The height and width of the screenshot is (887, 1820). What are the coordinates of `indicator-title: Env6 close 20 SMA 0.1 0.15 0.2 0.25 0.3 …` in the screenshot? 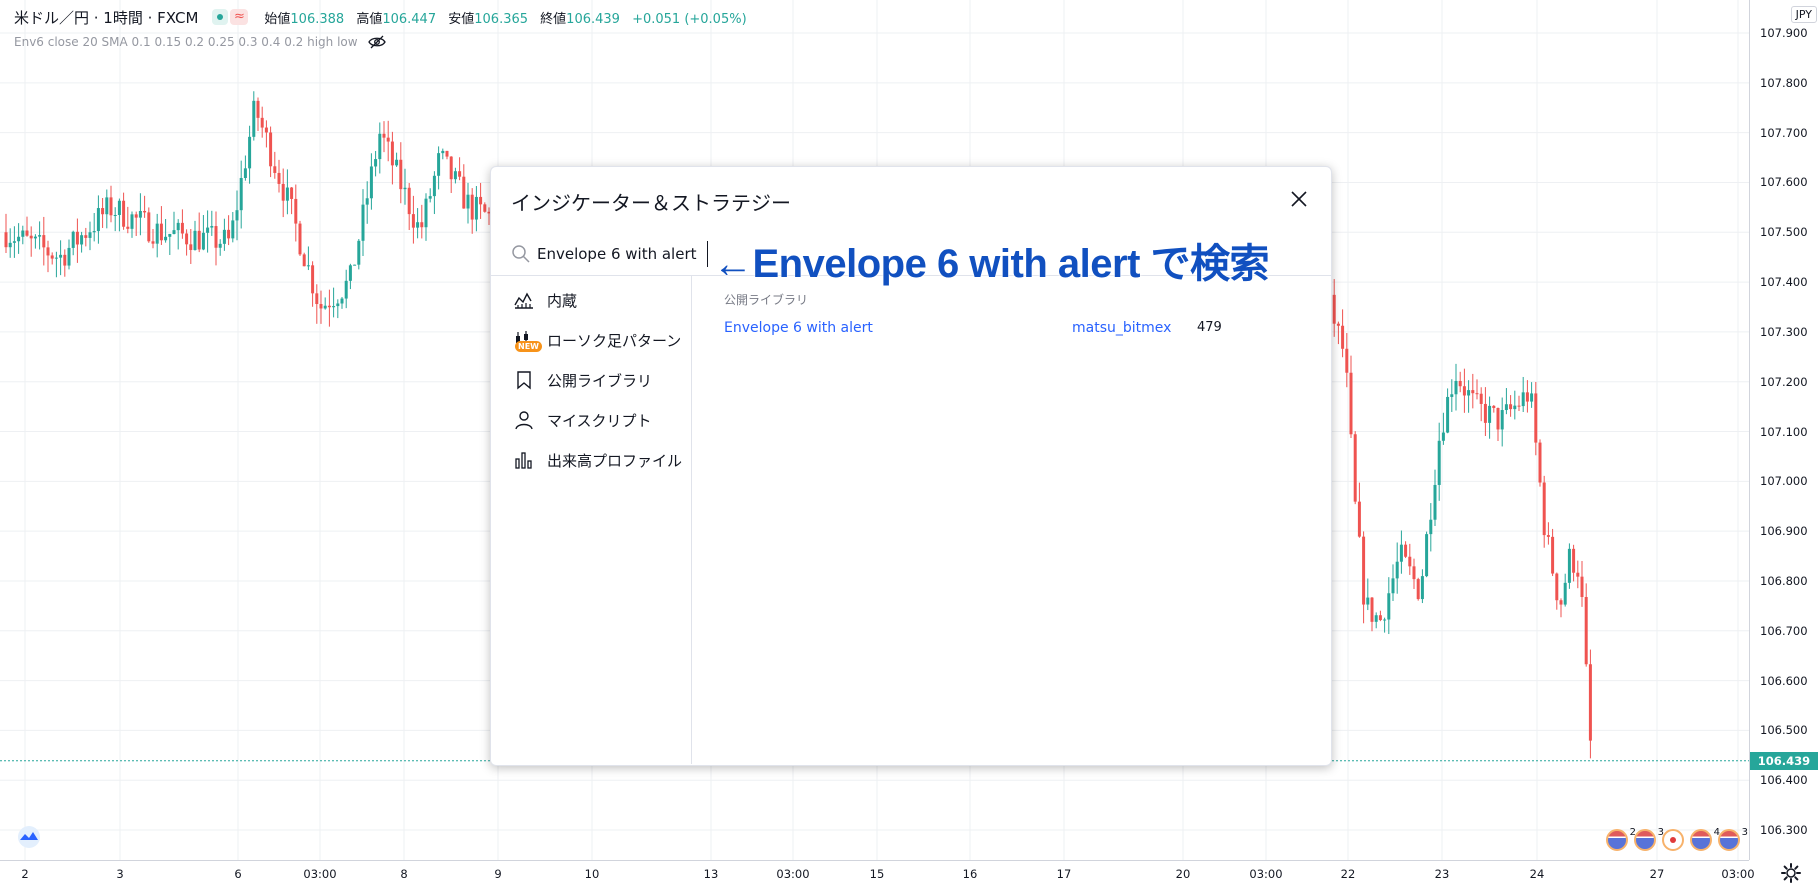 It's located at (186, 42).